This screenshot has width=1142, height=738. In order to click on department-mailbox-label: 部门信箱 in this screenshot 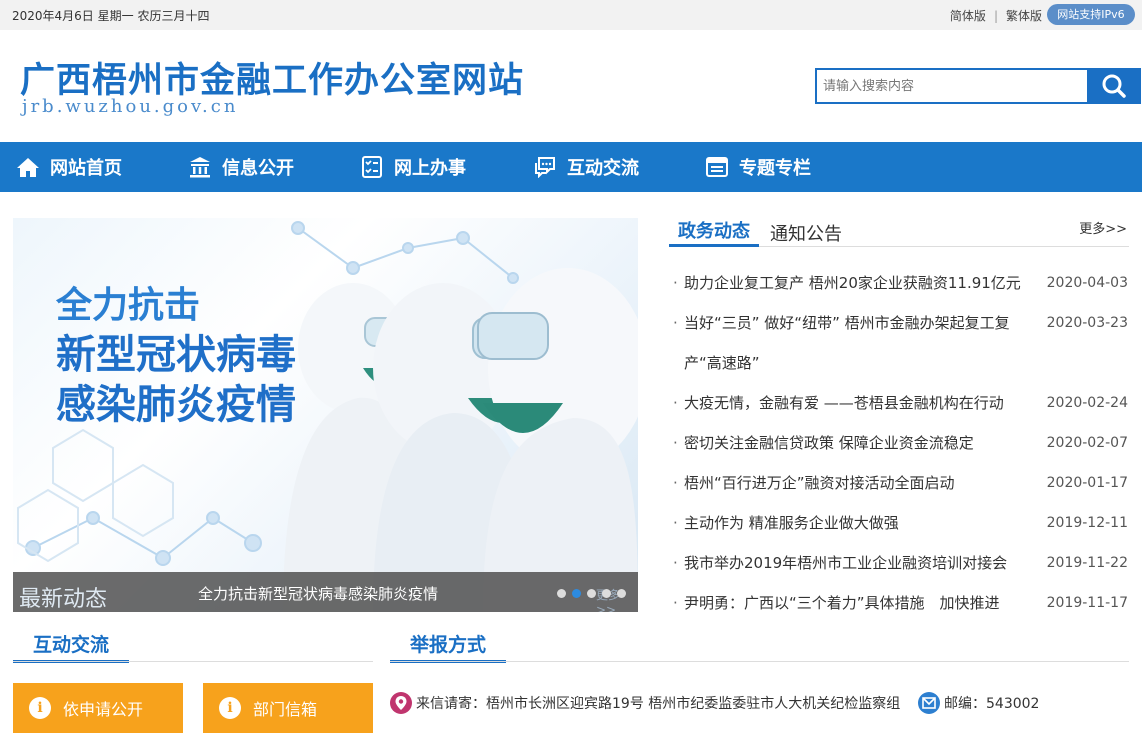, I will do `click(285, 709)`.